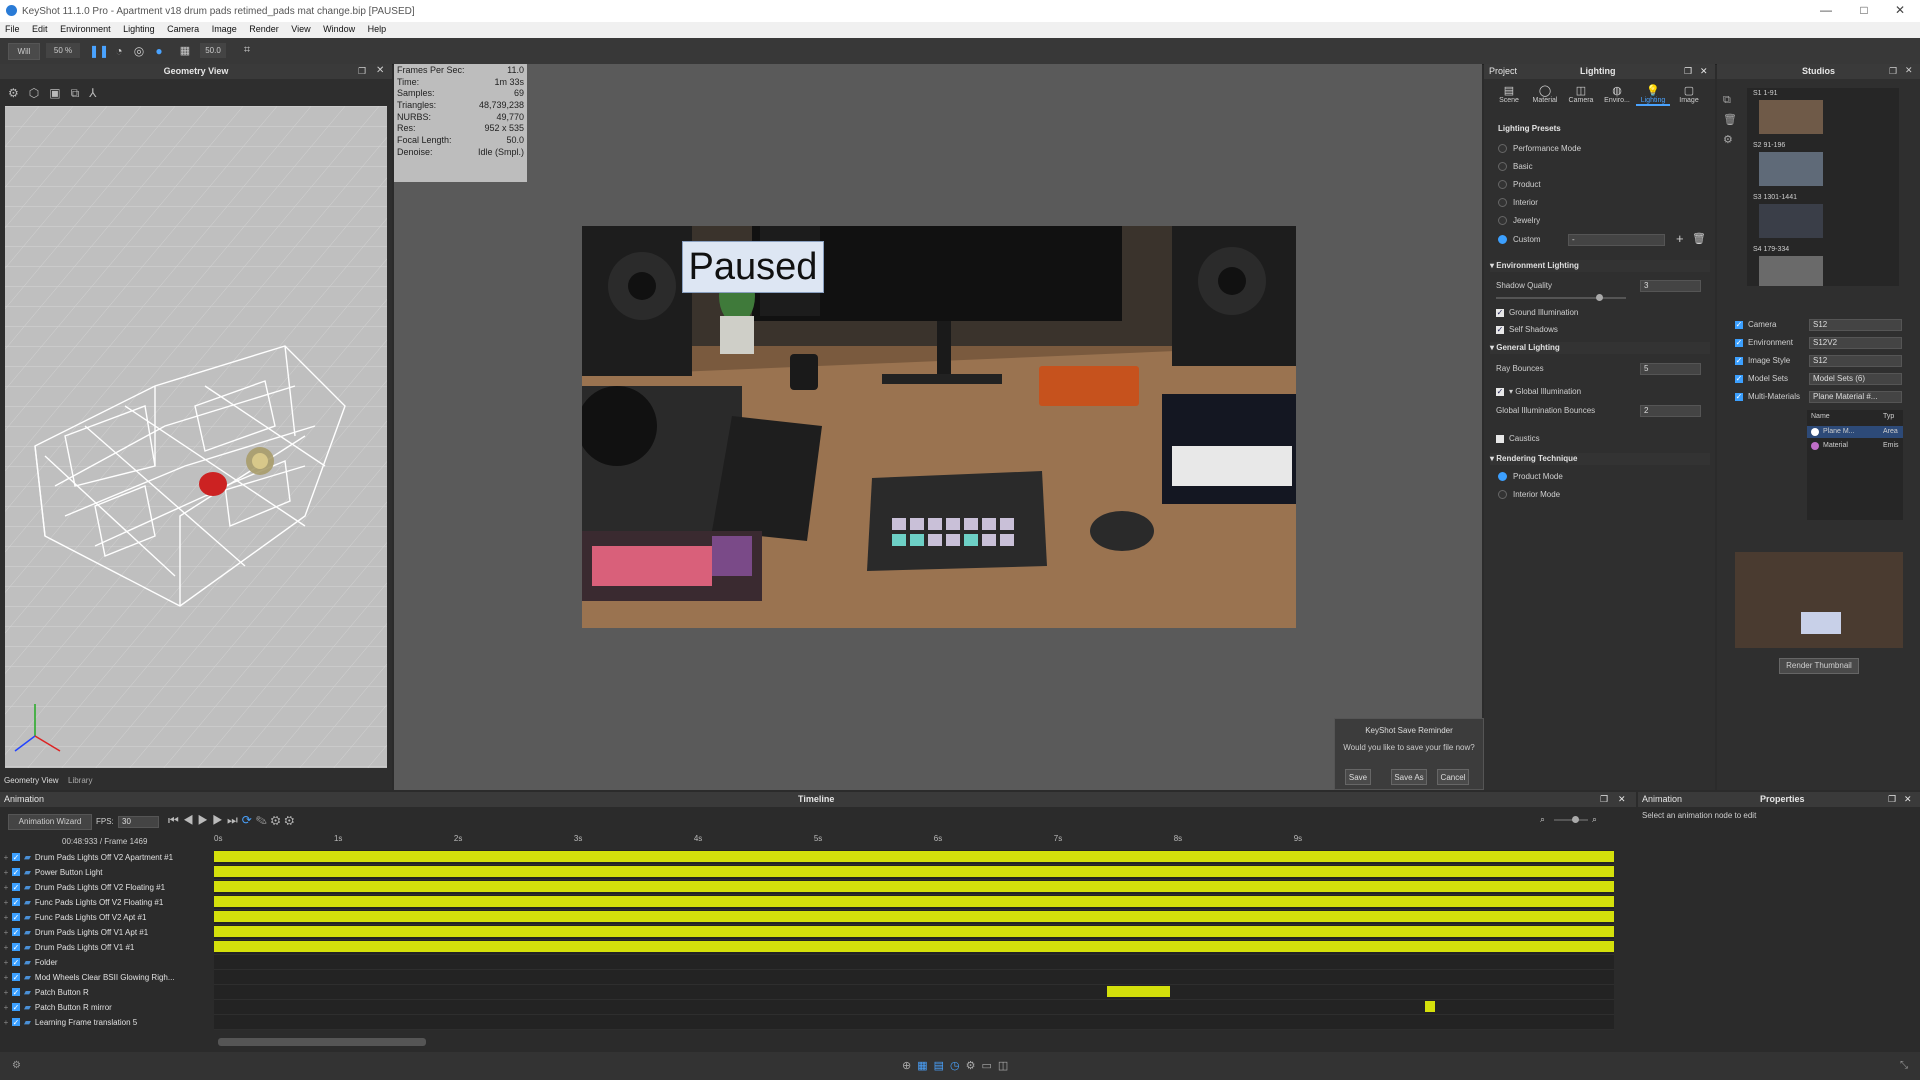 Image resolution: width=1920 pixels, height=1080 pixels. Describe the element at coordinates (1855, 379) in the screenshot. I see `studio-model-sets-field: Model Sets (6)` at that location.